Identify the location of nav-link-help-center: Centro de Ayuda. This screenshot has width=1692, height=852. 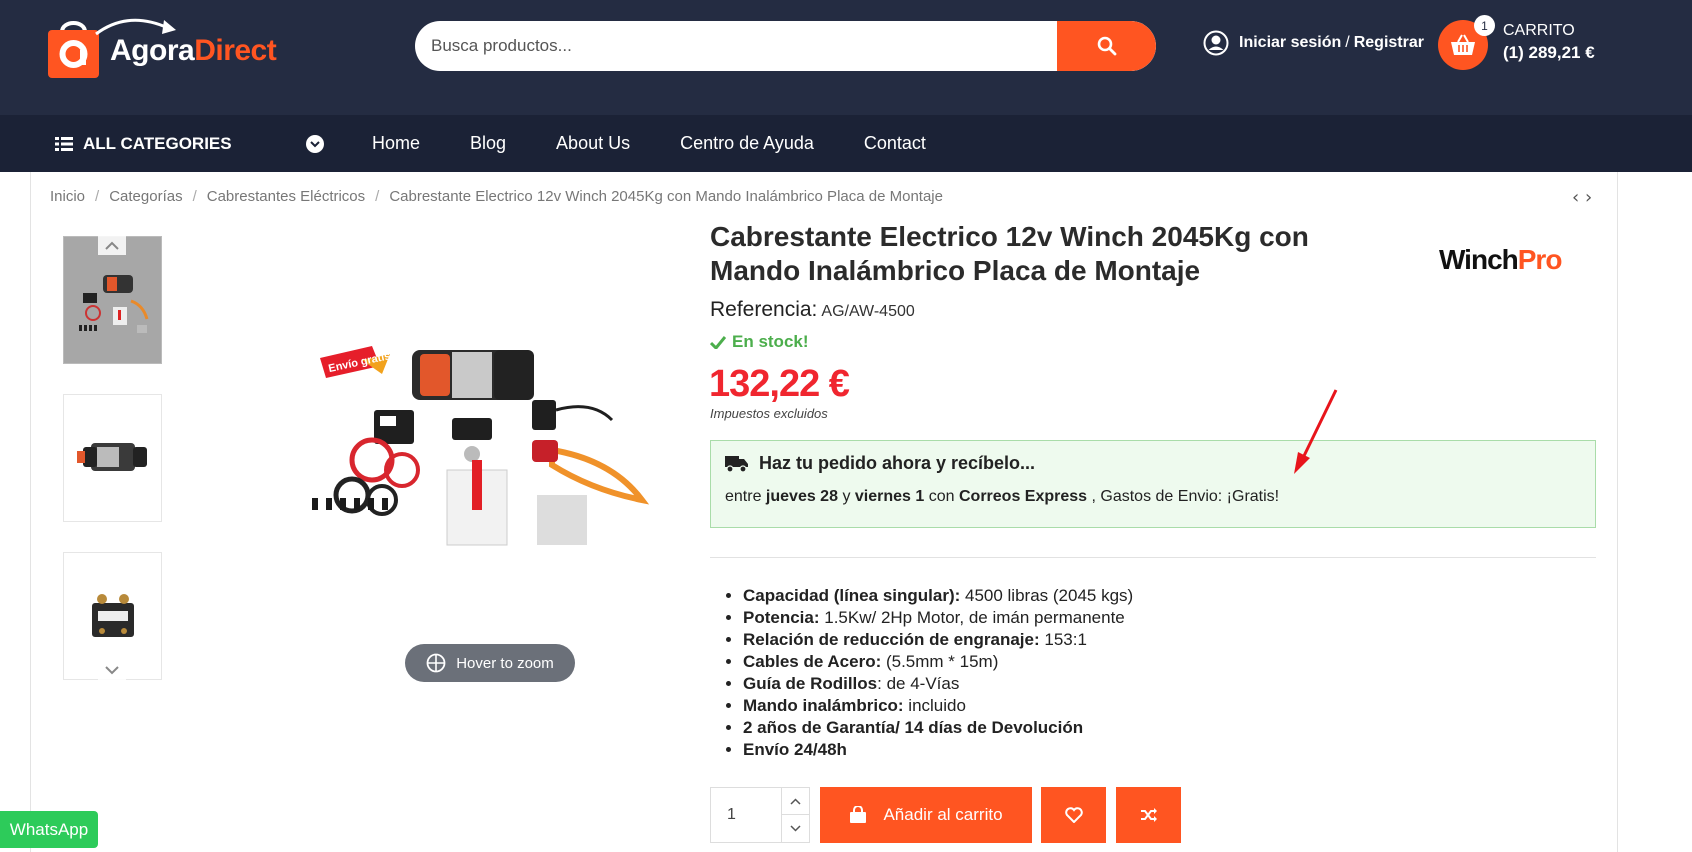
(747, 143).